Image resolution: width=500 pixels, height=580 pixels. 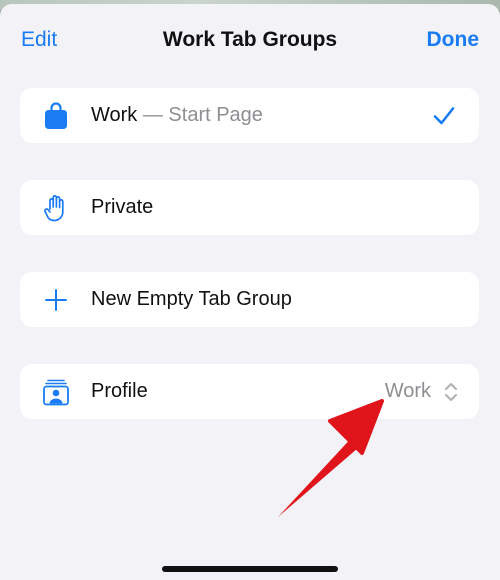 What do you see at coordinates (451, 392) in the screenshot?
I see `chevron-up-down-icon` at bounding box center [451, 392].